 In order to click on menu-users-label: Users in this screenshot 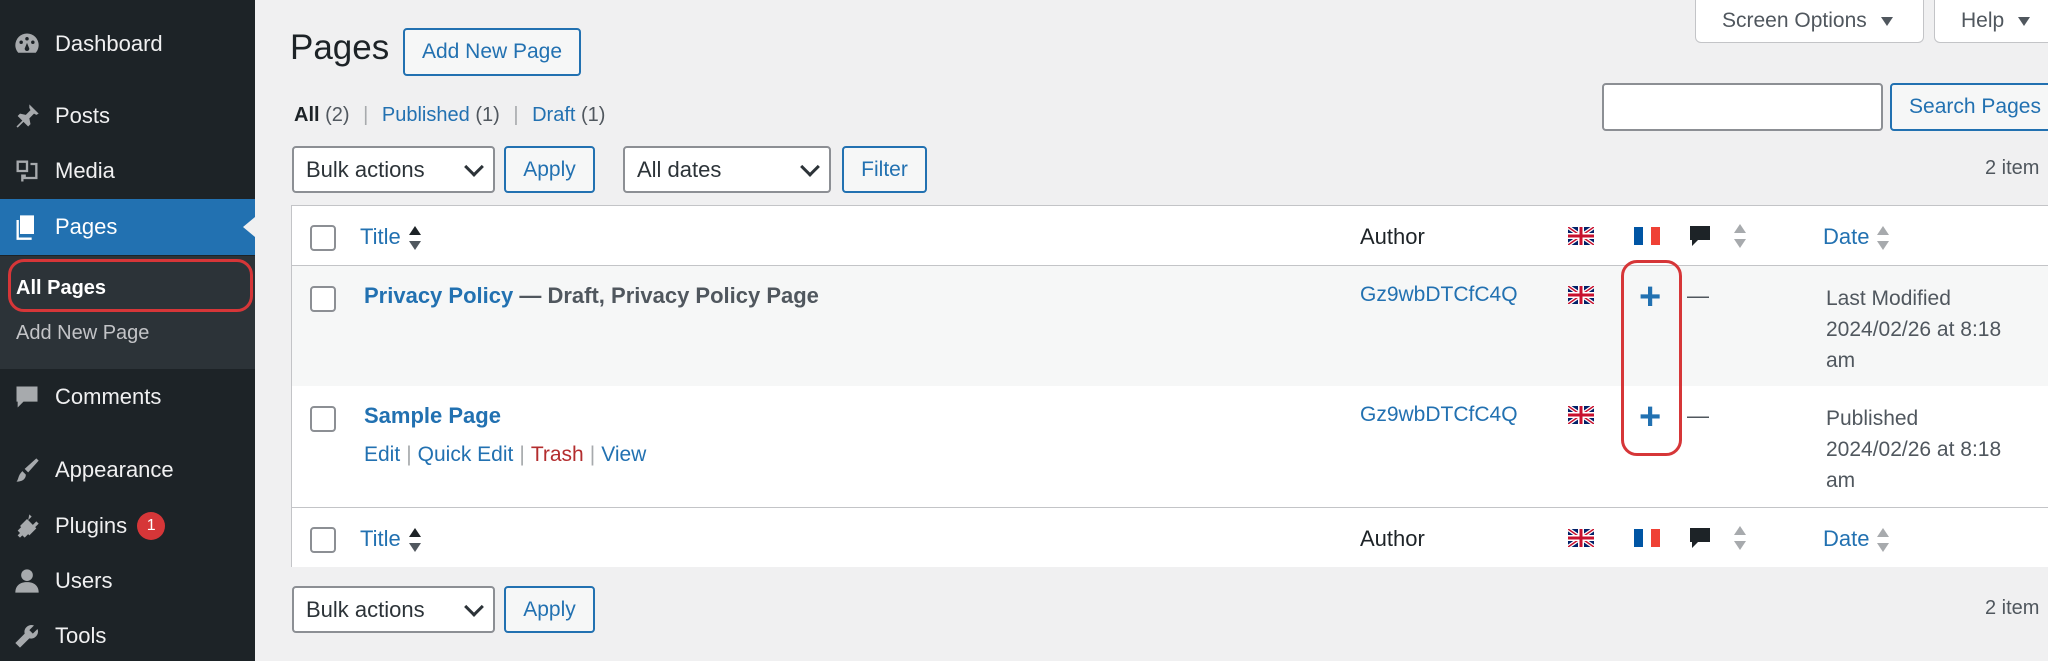, I will do `click(84, 580)`.